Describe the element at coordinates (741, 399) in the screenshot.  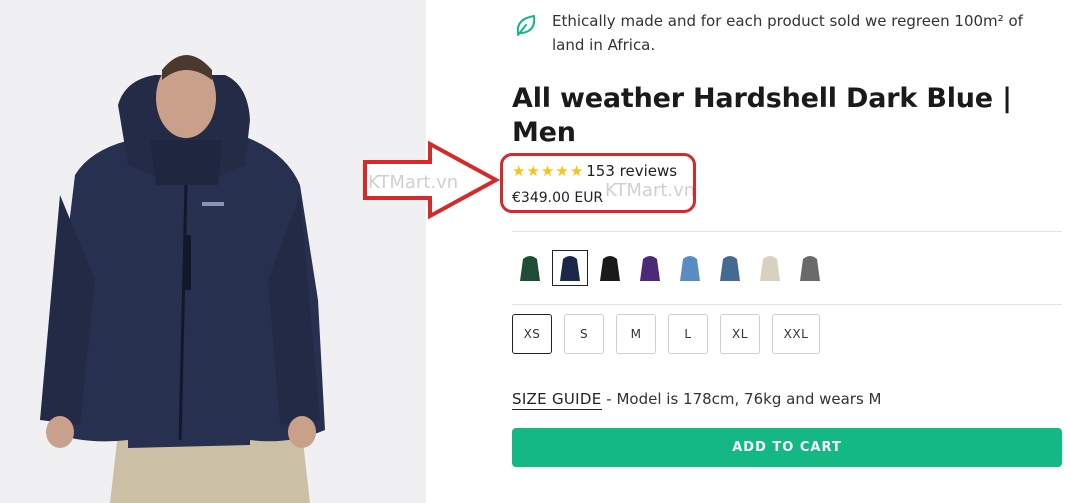
I see `model-size-note: - Model is 178cm, 76kg and wears M` at that location.